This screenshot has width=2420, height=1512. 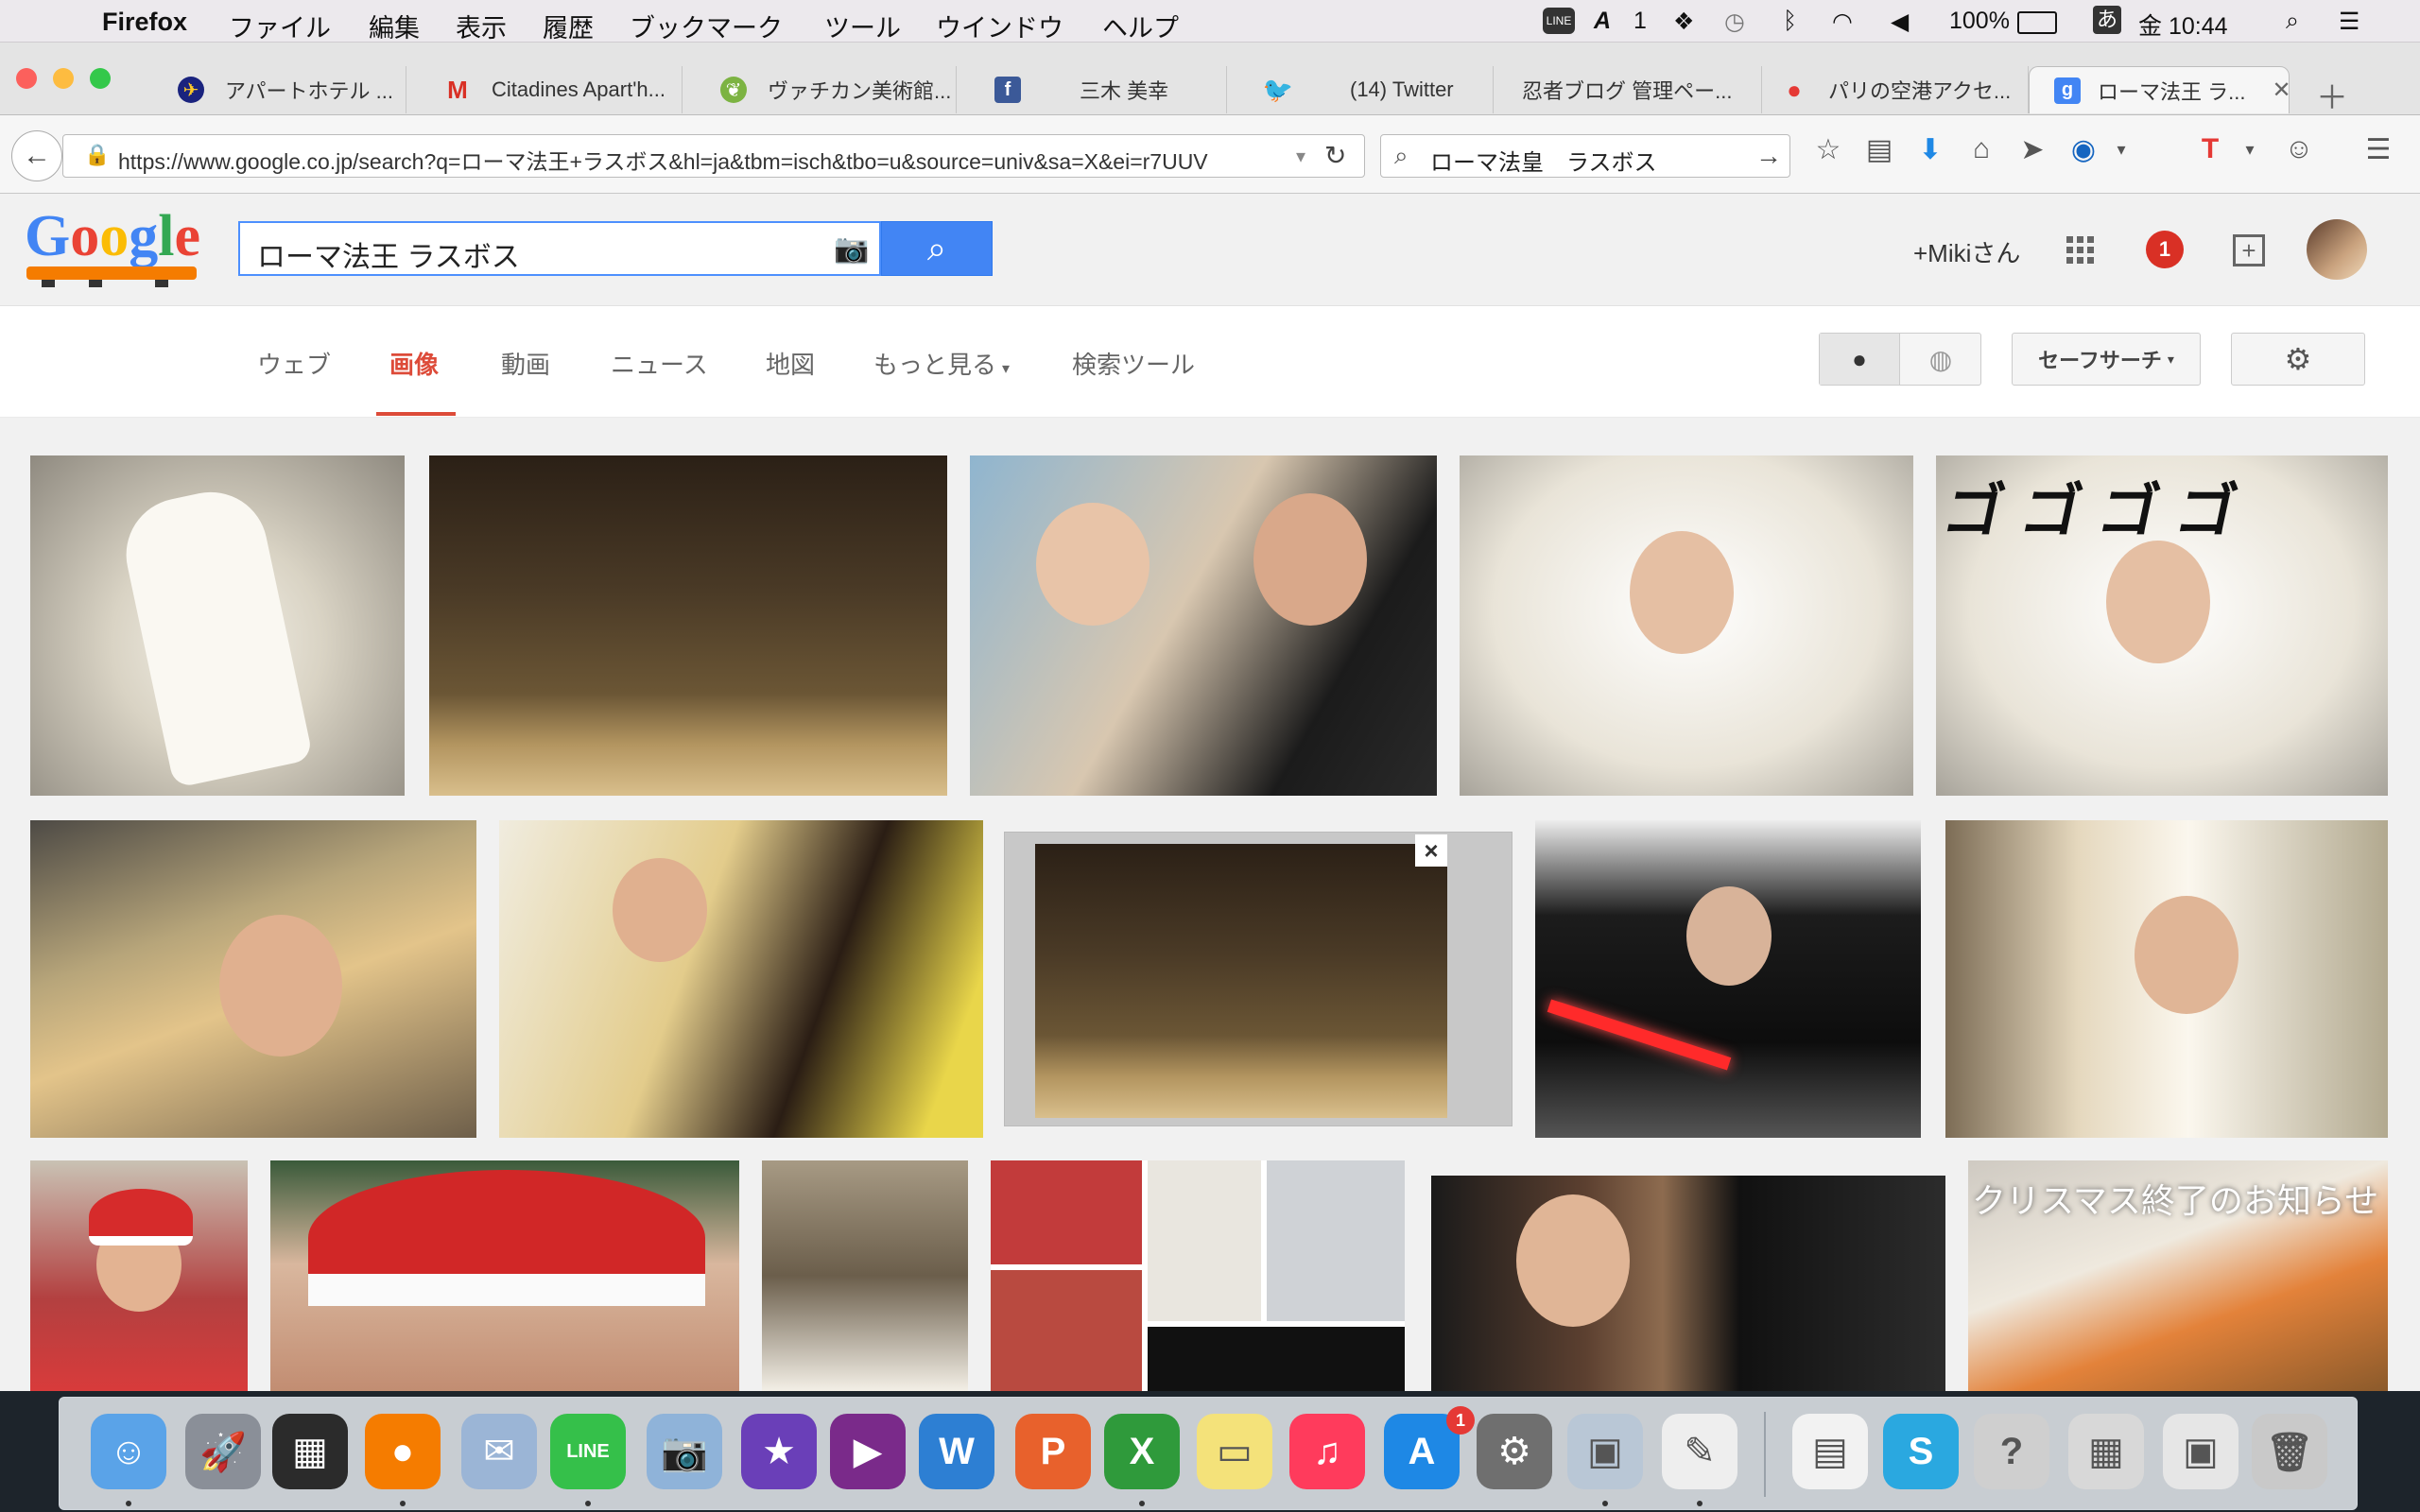 What do you see at coordinates (2289, 1451) in the screenshot?
I see `dock-app-trash: 🗑` at bounding box center [2289, 1451].